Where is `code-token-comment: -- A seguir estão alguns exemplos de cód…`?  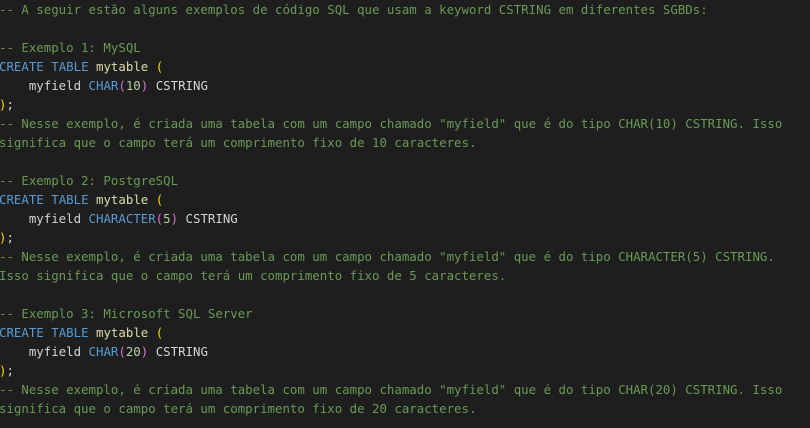 code-token-comment: -- A seguir estão alguns exemplos de cód… is located at coordinates (354, 9).